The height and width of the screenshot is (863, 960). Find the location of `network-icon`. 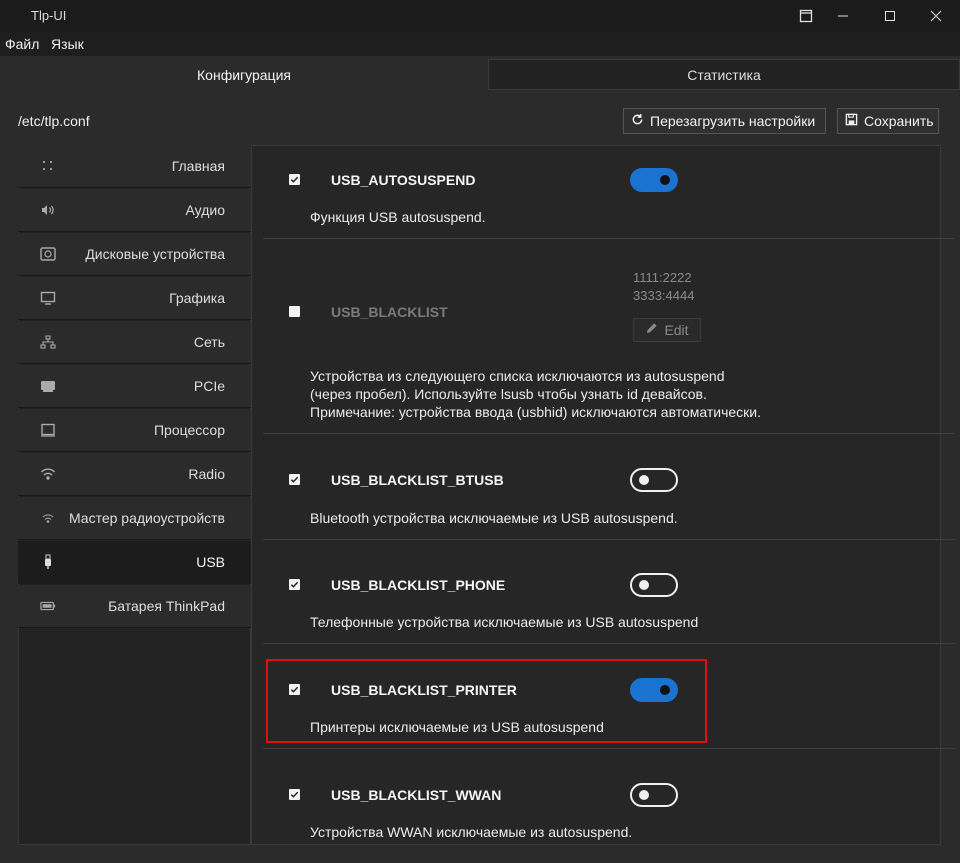

network-icon is located at coordinates (48, 342).